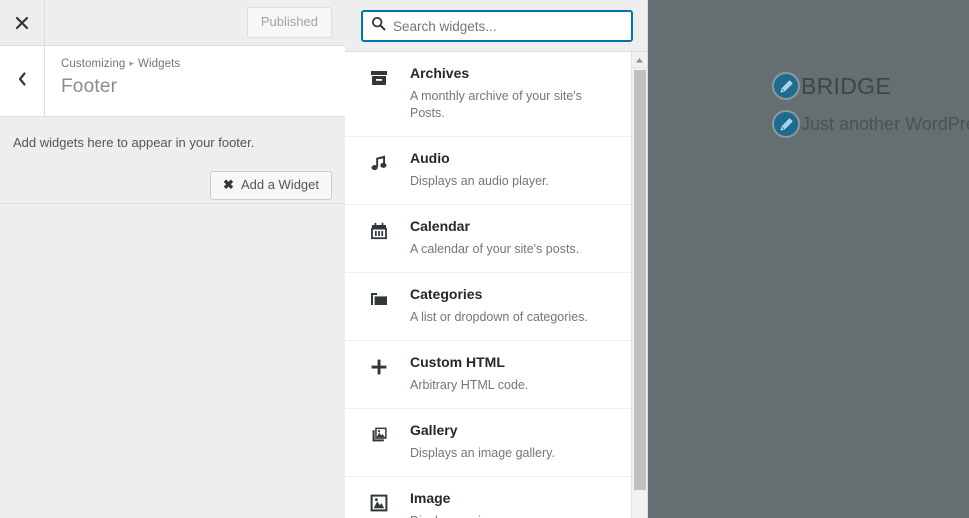 Image resolution: width=969 pixels, height=518 pixels. Describe the element at coordinates (159, 64) in the screenshot. I see `breadcrumb-parent: Widgets` at that location.